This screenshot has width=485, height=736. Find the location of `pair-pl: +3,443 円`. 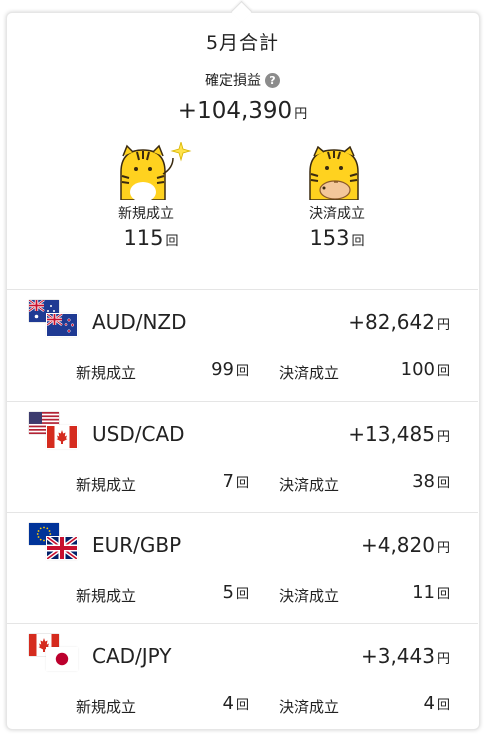

pair-pl: +3,443 円 is located at coordinates (405, 656).